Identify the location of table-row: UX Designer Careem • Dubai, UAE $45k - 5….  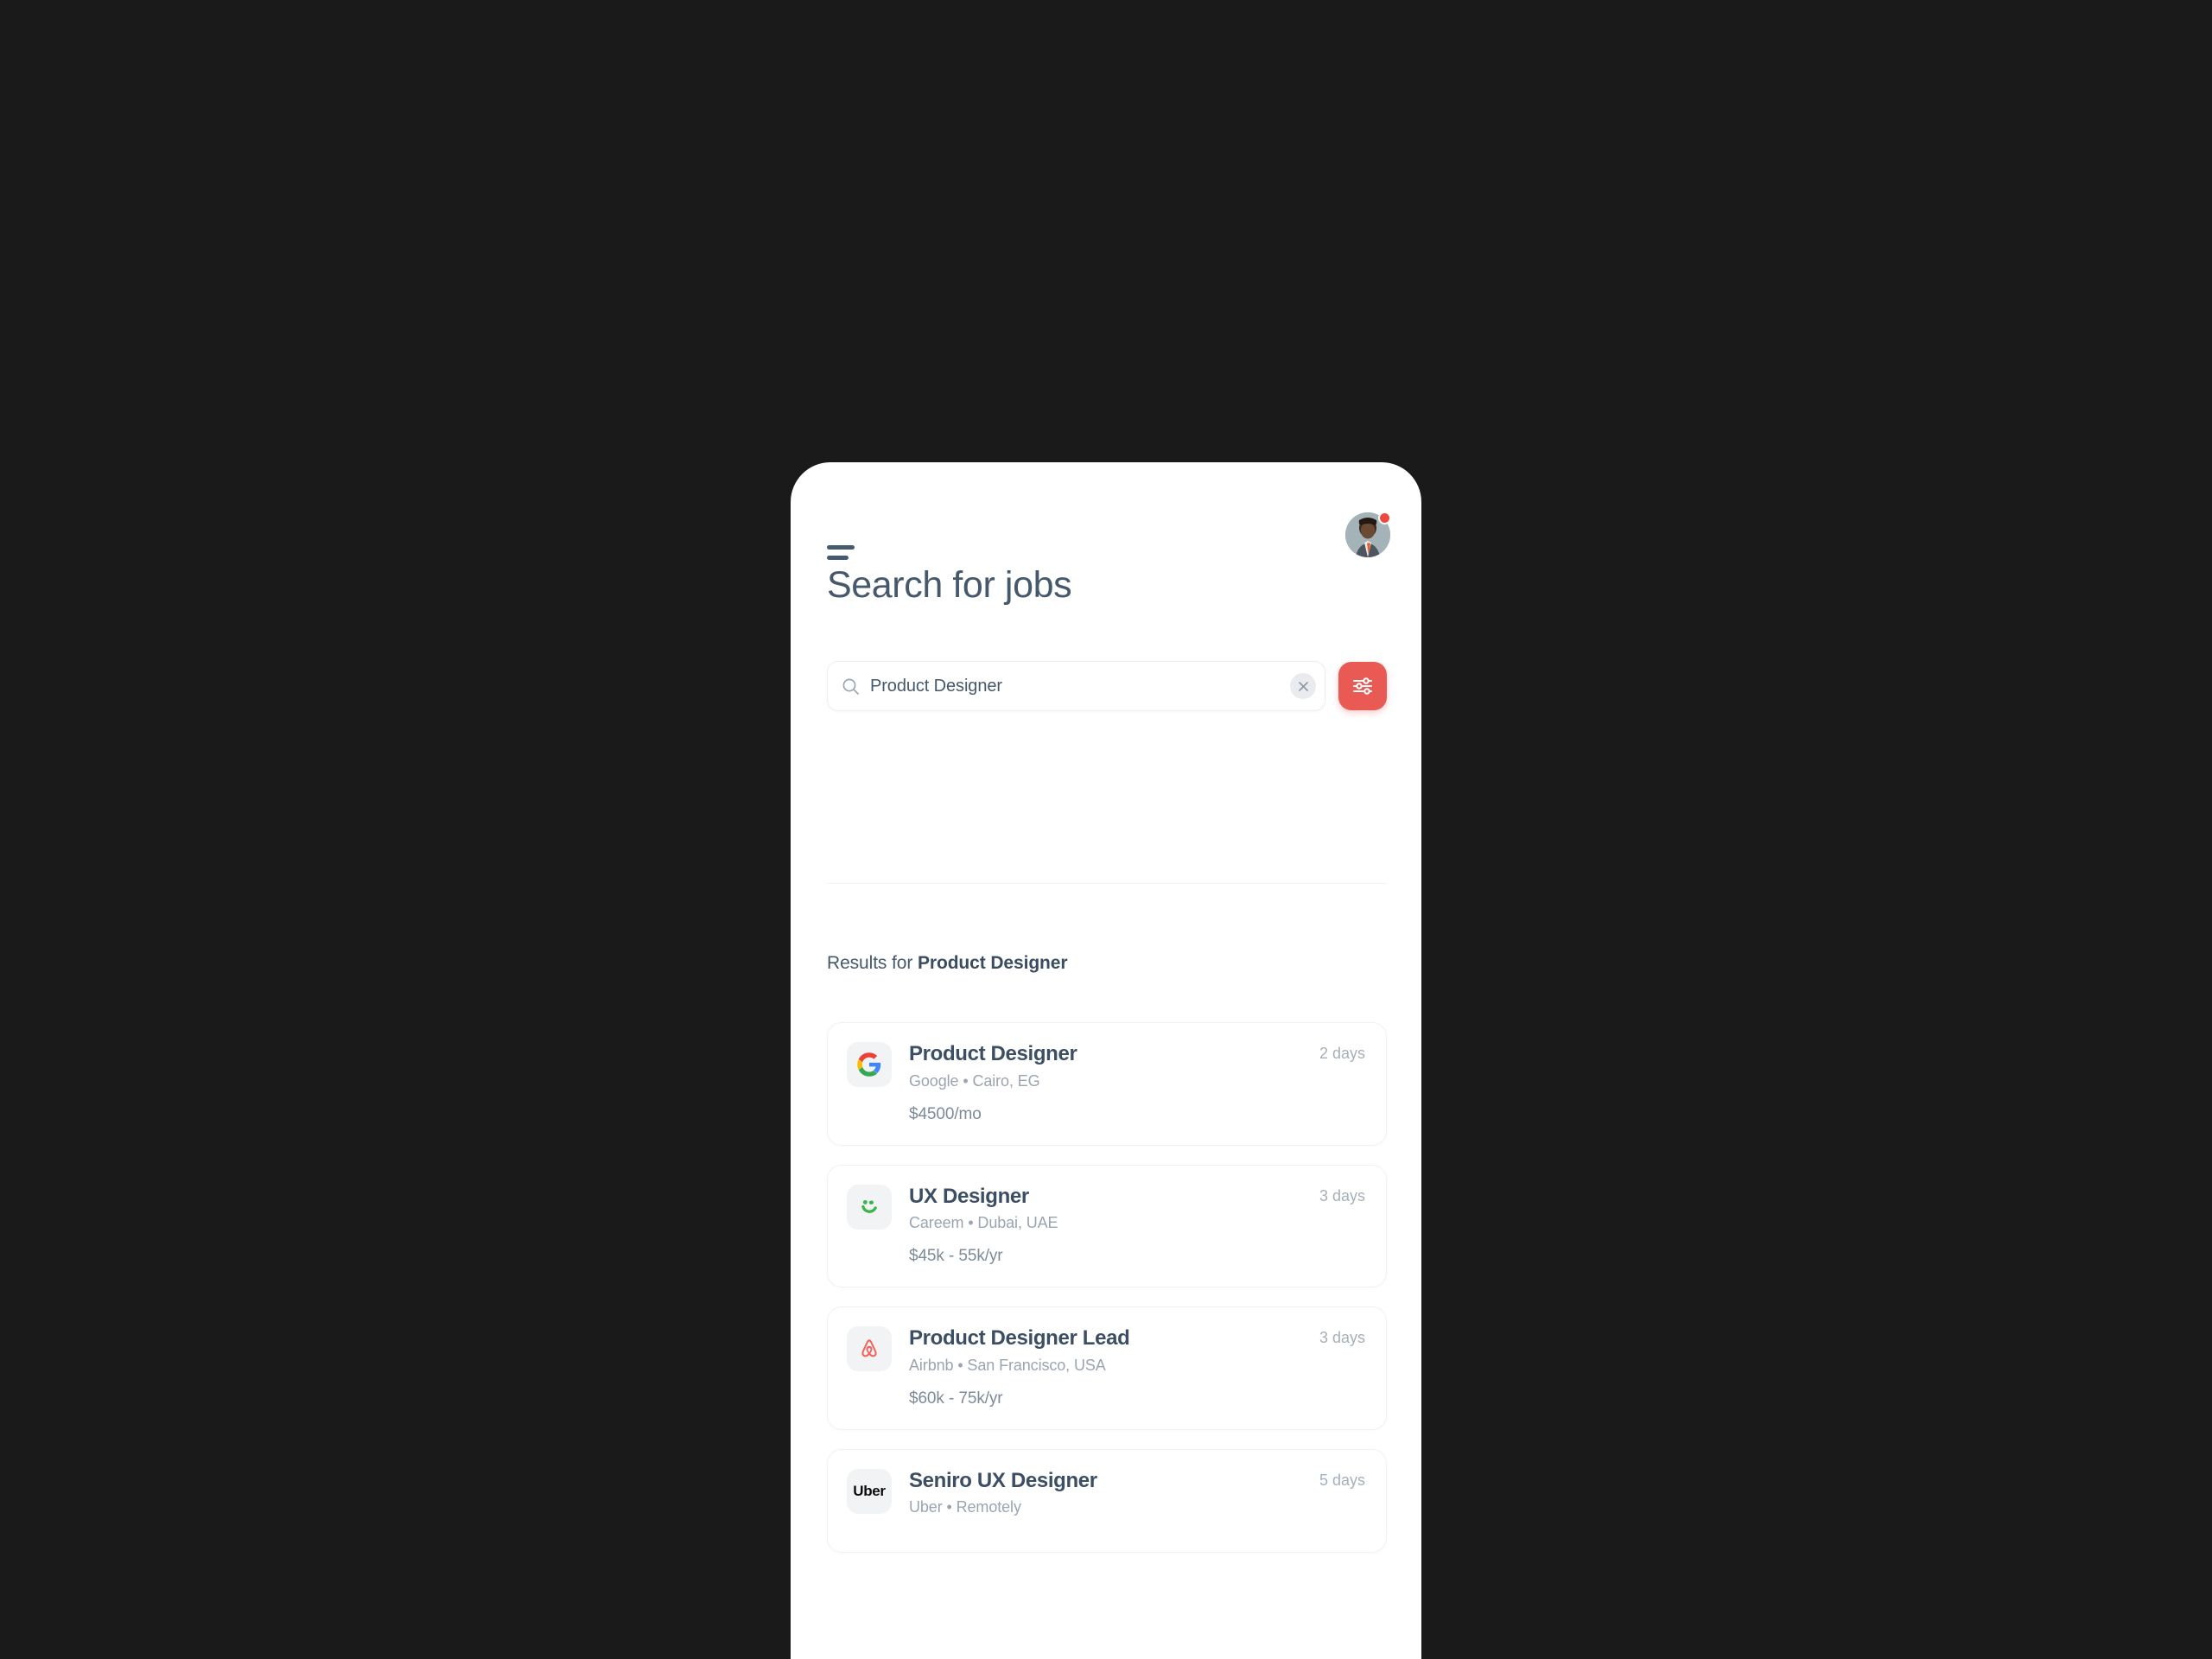
(1107, 1226).